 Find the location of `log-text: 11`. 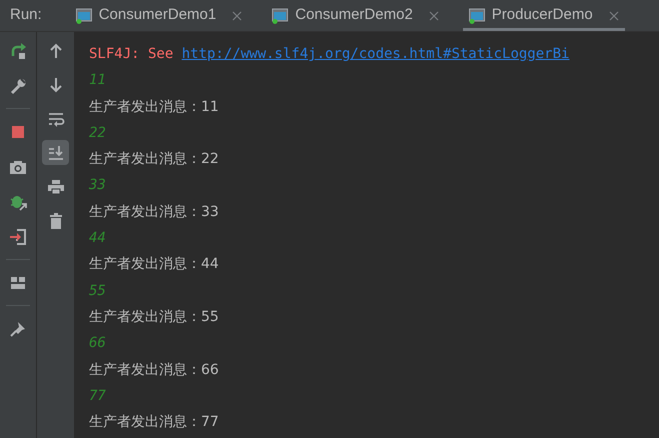

log-text: 11 is located at coordinates (97, 80).